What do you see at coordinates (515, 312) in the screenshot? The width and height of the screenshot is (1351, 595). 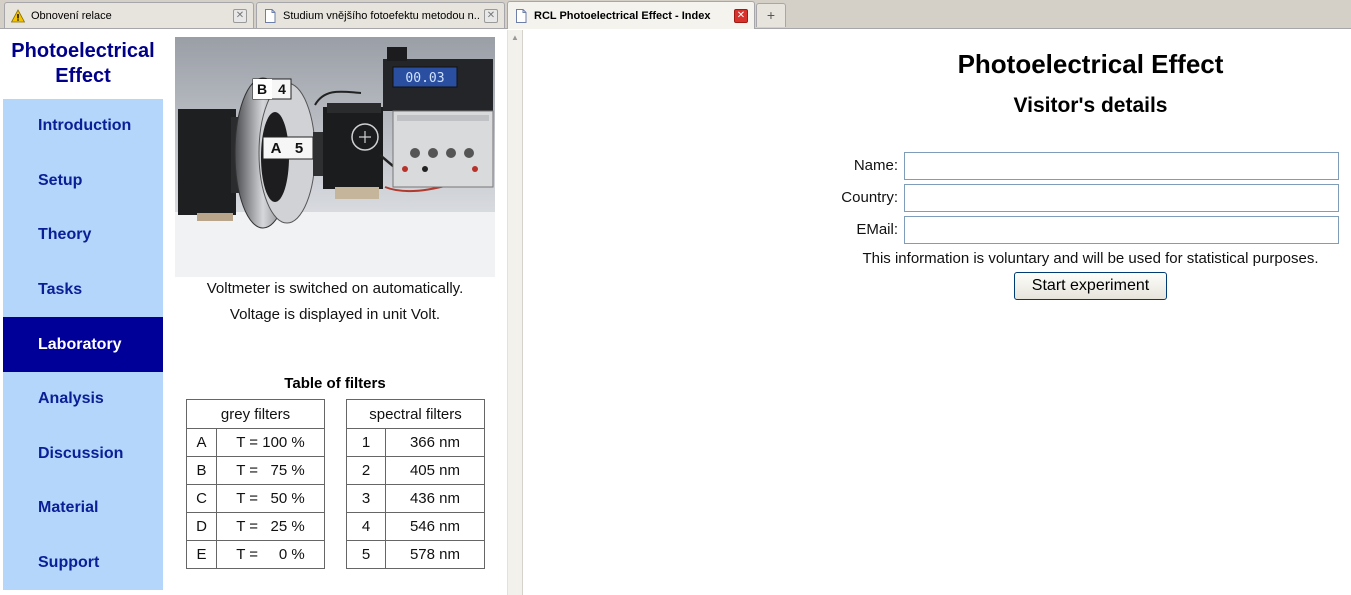 I see `left-frame-scrollbar: ▲` at bounding box center [515, 312].